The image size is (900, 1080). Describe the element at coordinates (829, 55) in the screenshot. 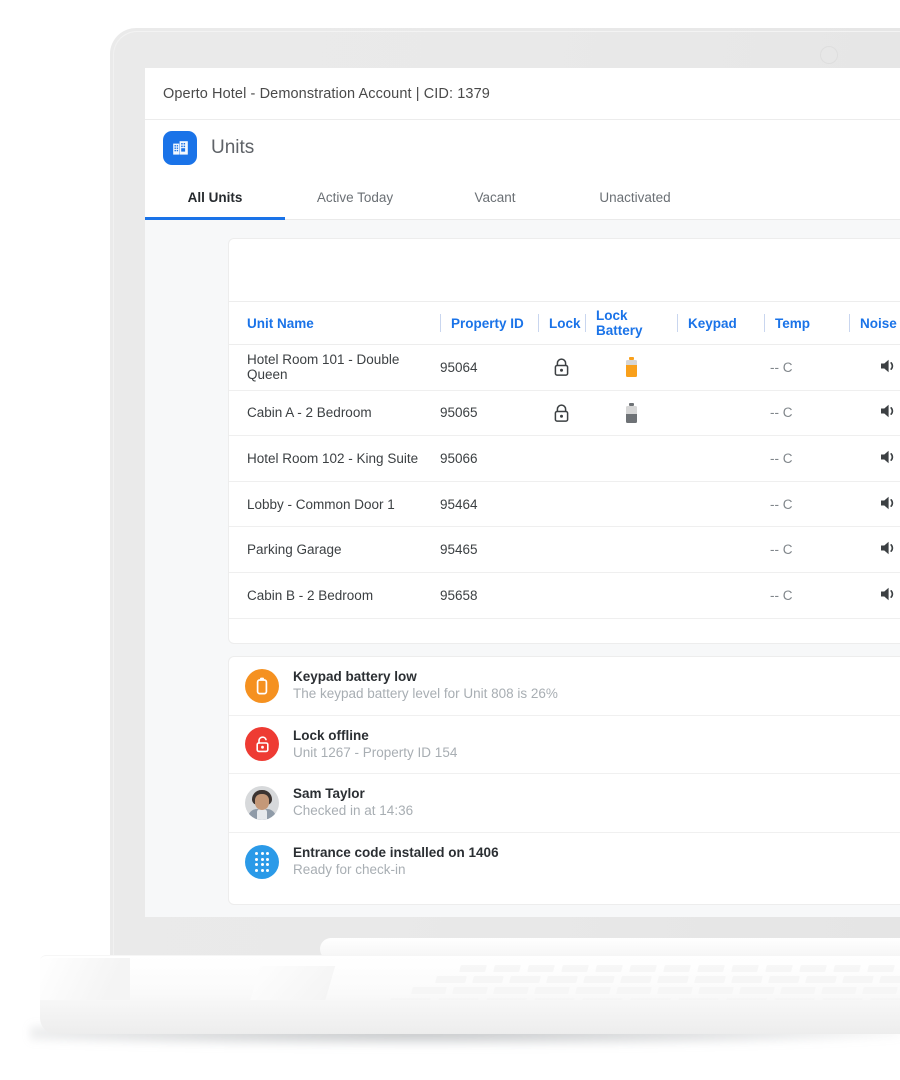

I see `webcam-icon` at that location.